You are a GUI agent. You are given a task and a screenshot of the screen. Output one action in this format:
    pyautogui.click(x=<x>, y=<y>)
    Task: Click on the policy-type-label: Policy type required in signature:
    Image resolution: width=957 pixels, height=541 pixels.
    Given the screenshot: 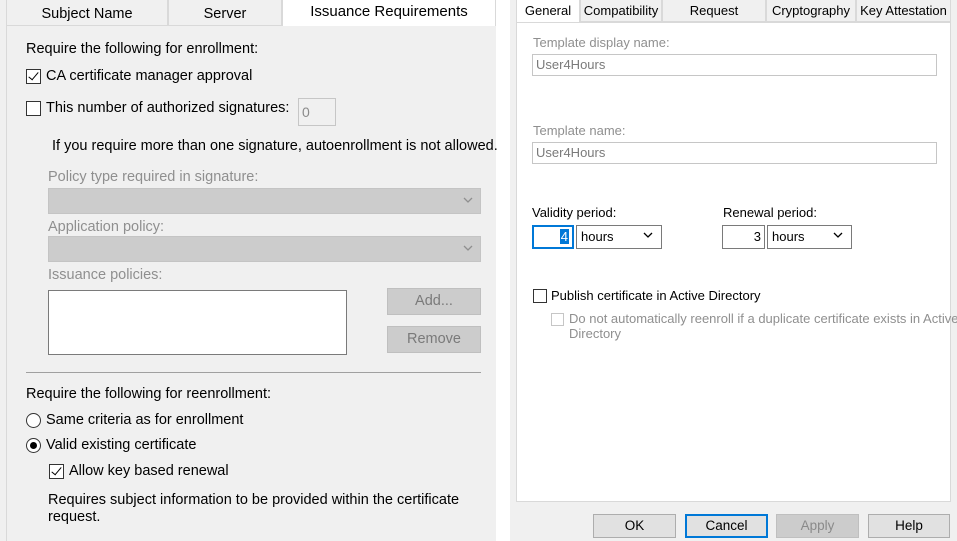 What is the action you would take?
    pyautogui.click(x=153, y=177)
    